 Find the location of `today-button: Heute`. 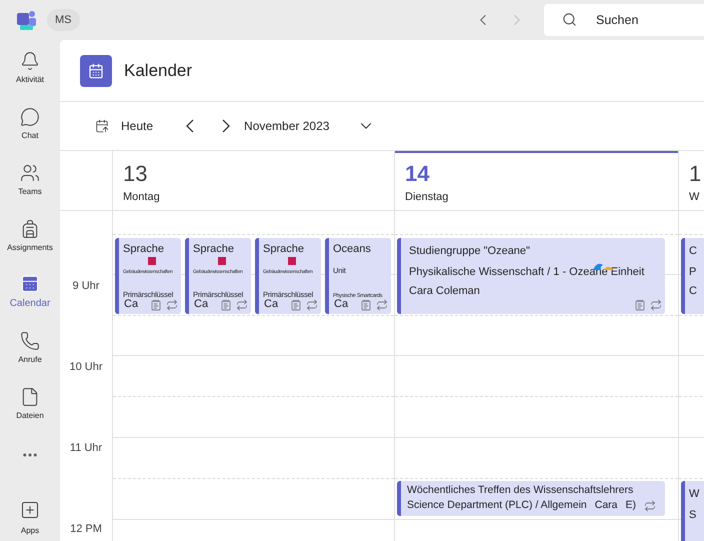

today-button: Heute is located at coordinates (124, 126).